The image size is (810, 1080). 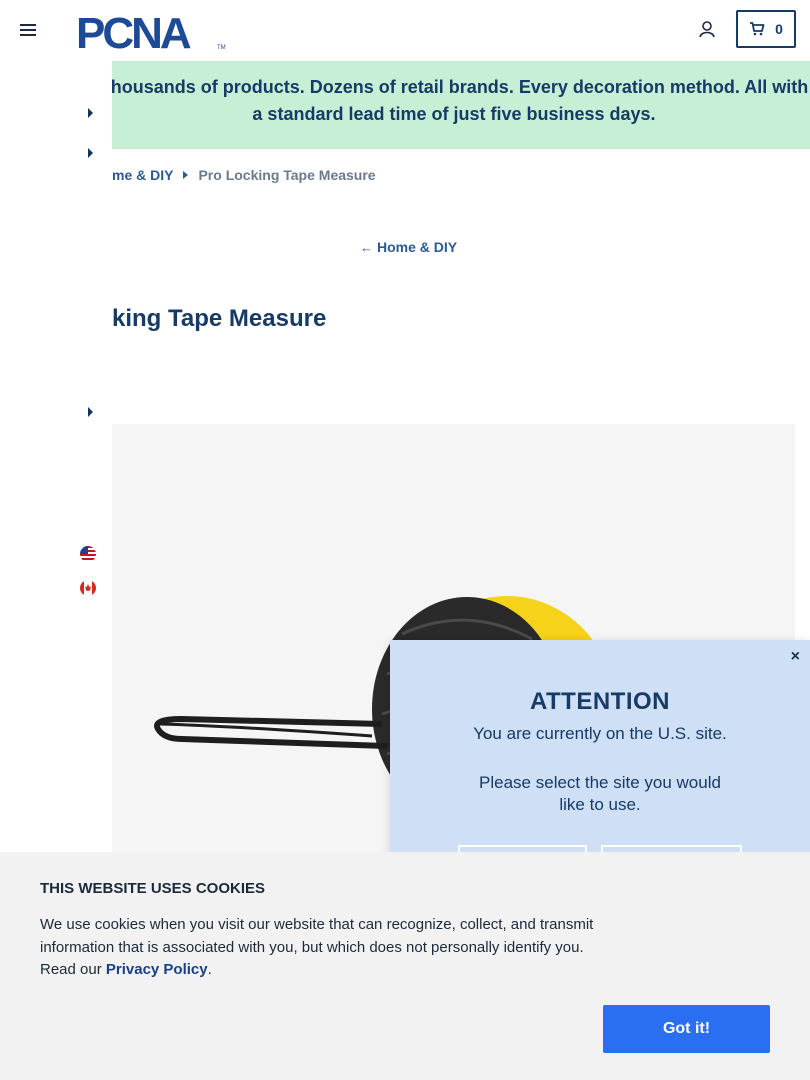 I want to click on modal-current-site-text: You are currently on the U.S. site., so click(x=600, y=733).